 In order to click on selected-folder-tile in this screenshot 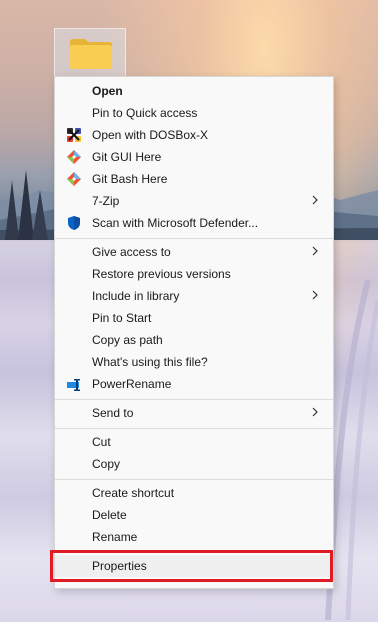, I will do `click(90, 52)`.